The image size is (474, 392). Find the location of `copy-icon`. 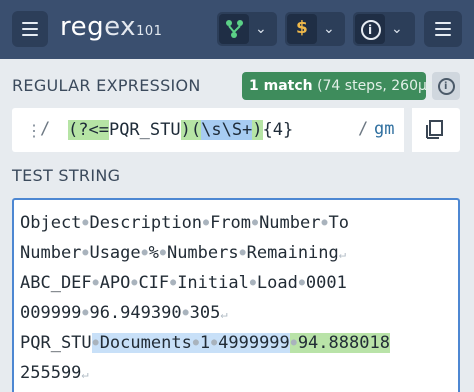

copy-icon is located at coordinates (434, 129).